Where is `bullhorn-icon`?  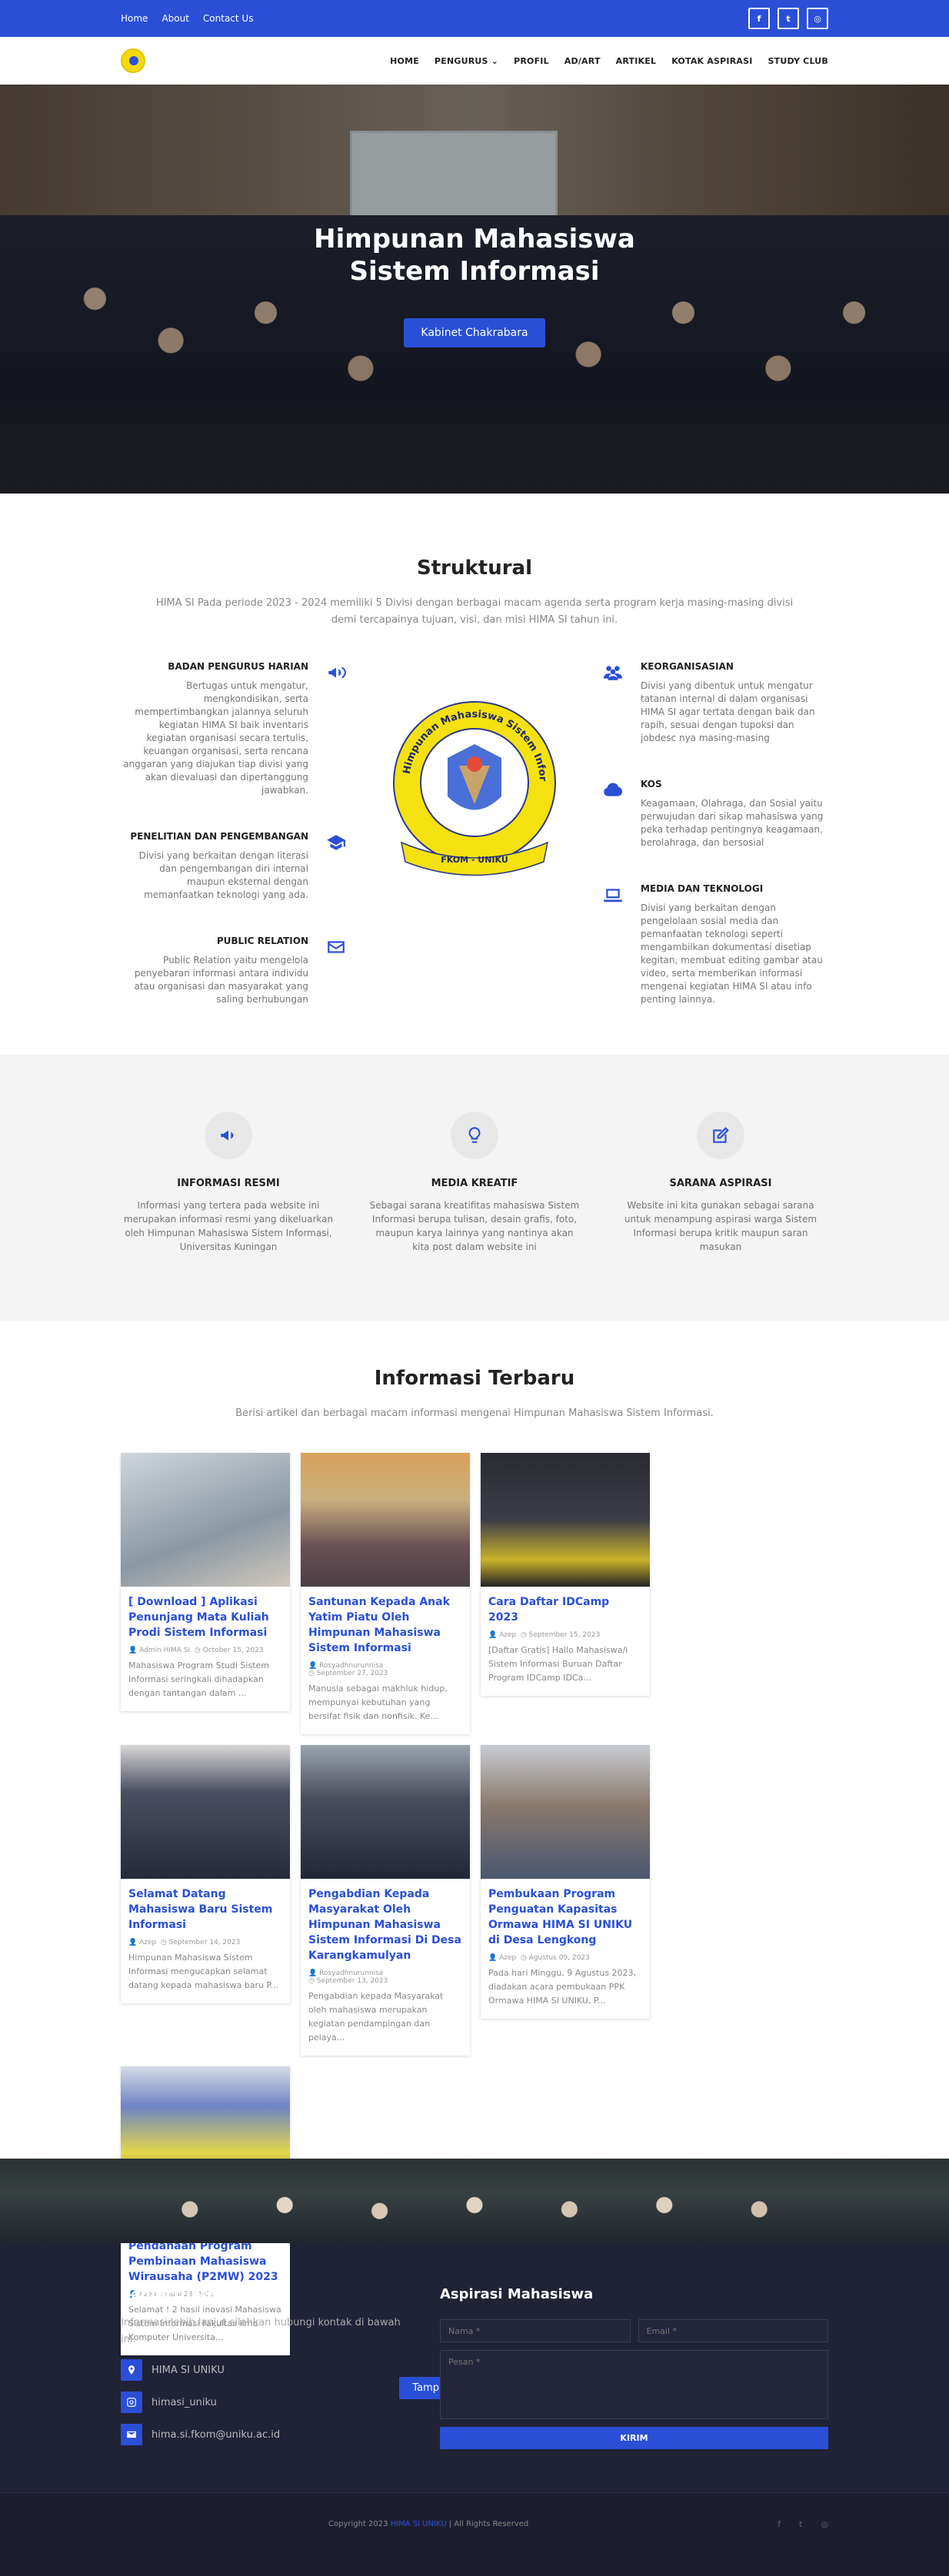
bullhorn-icon is located at coordinates (229, 1135).